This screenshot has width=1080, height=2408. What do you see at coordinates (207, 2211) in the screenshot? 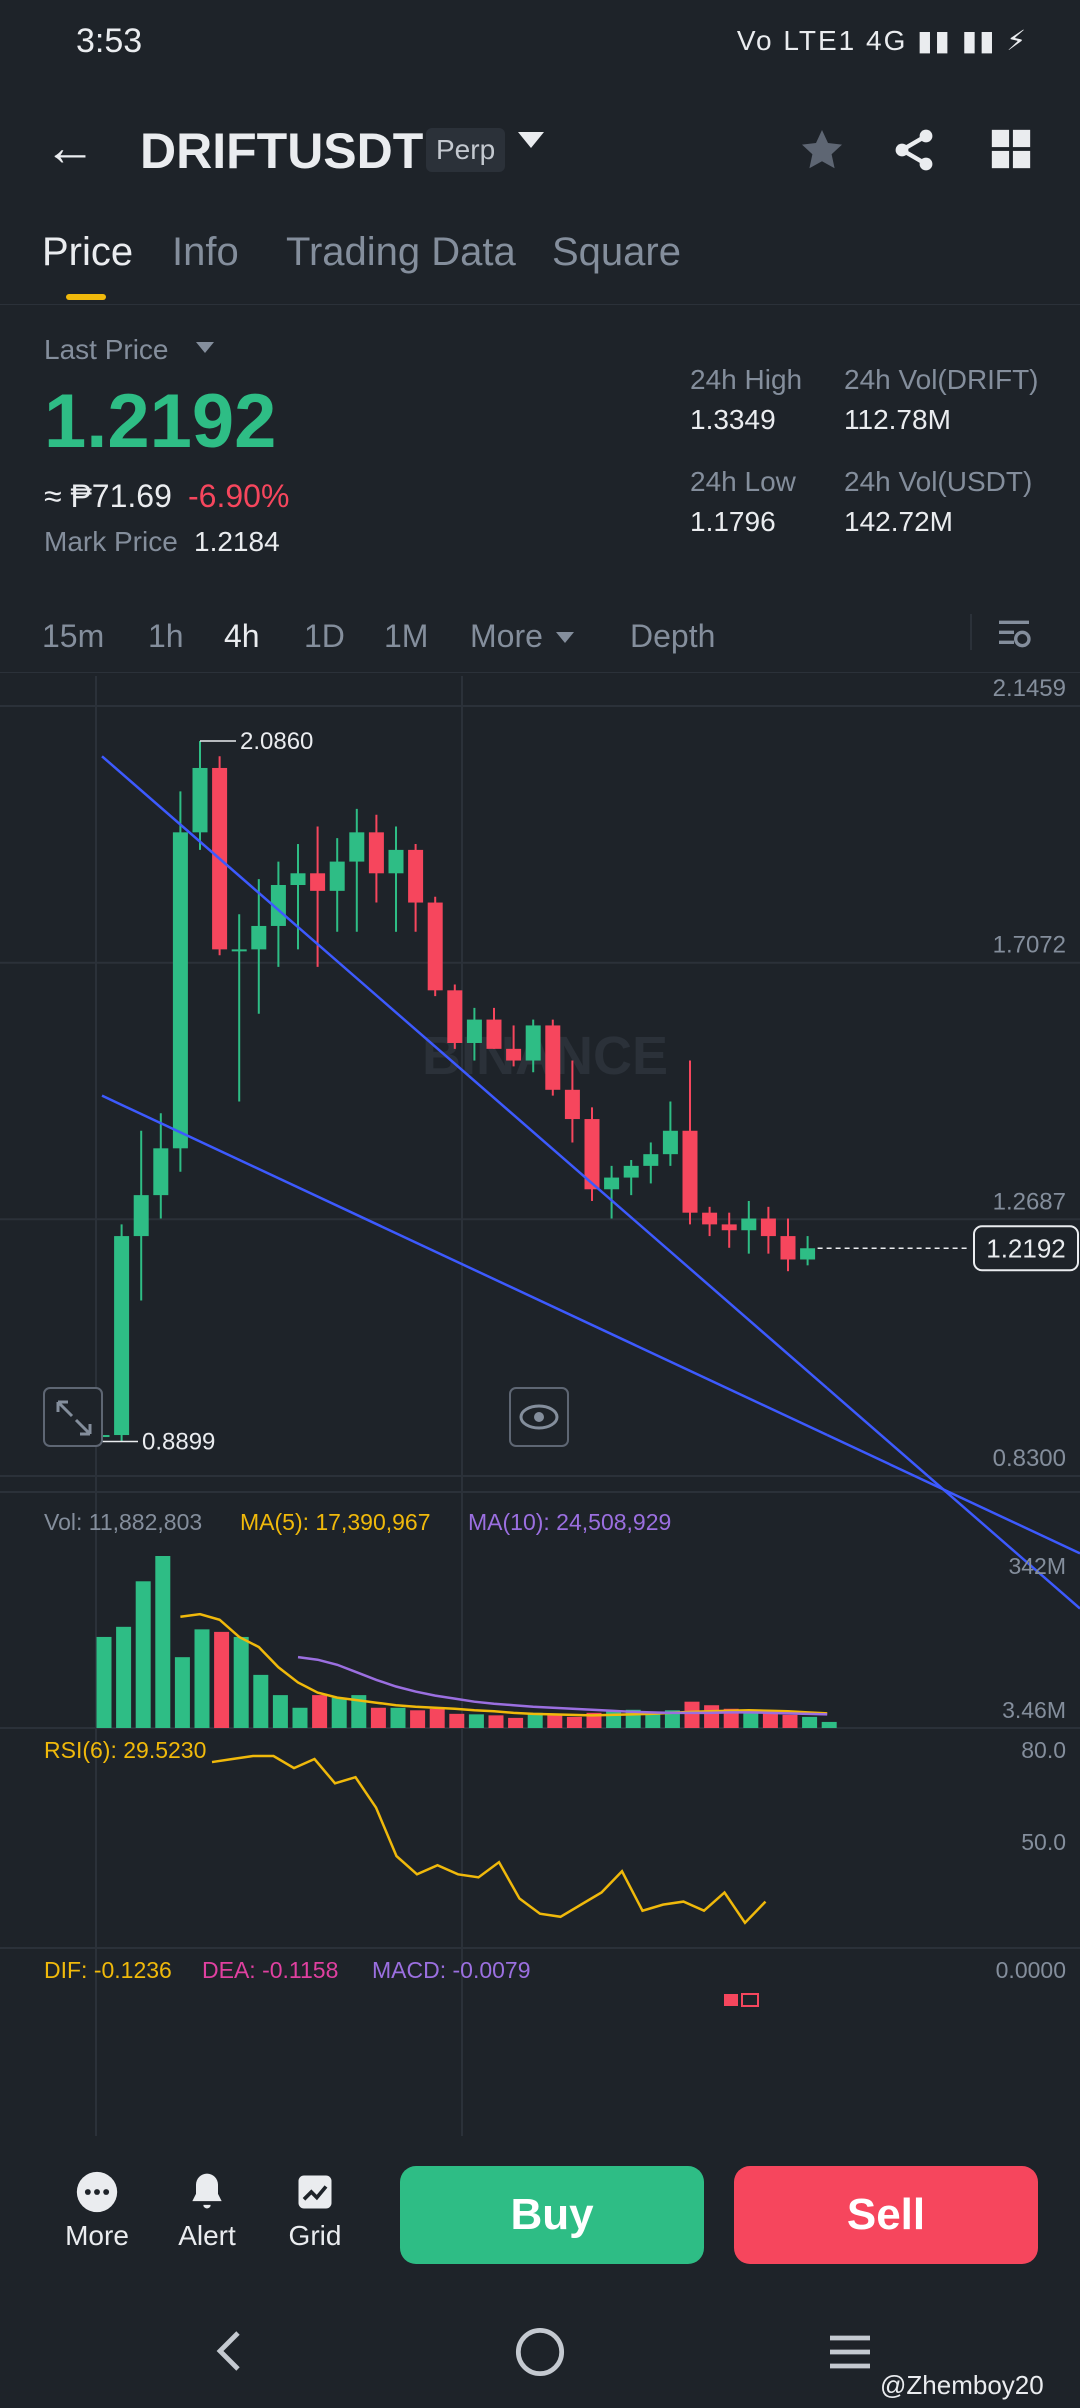
I see `alert-button: Alert` at bounding box center [207, 2211].